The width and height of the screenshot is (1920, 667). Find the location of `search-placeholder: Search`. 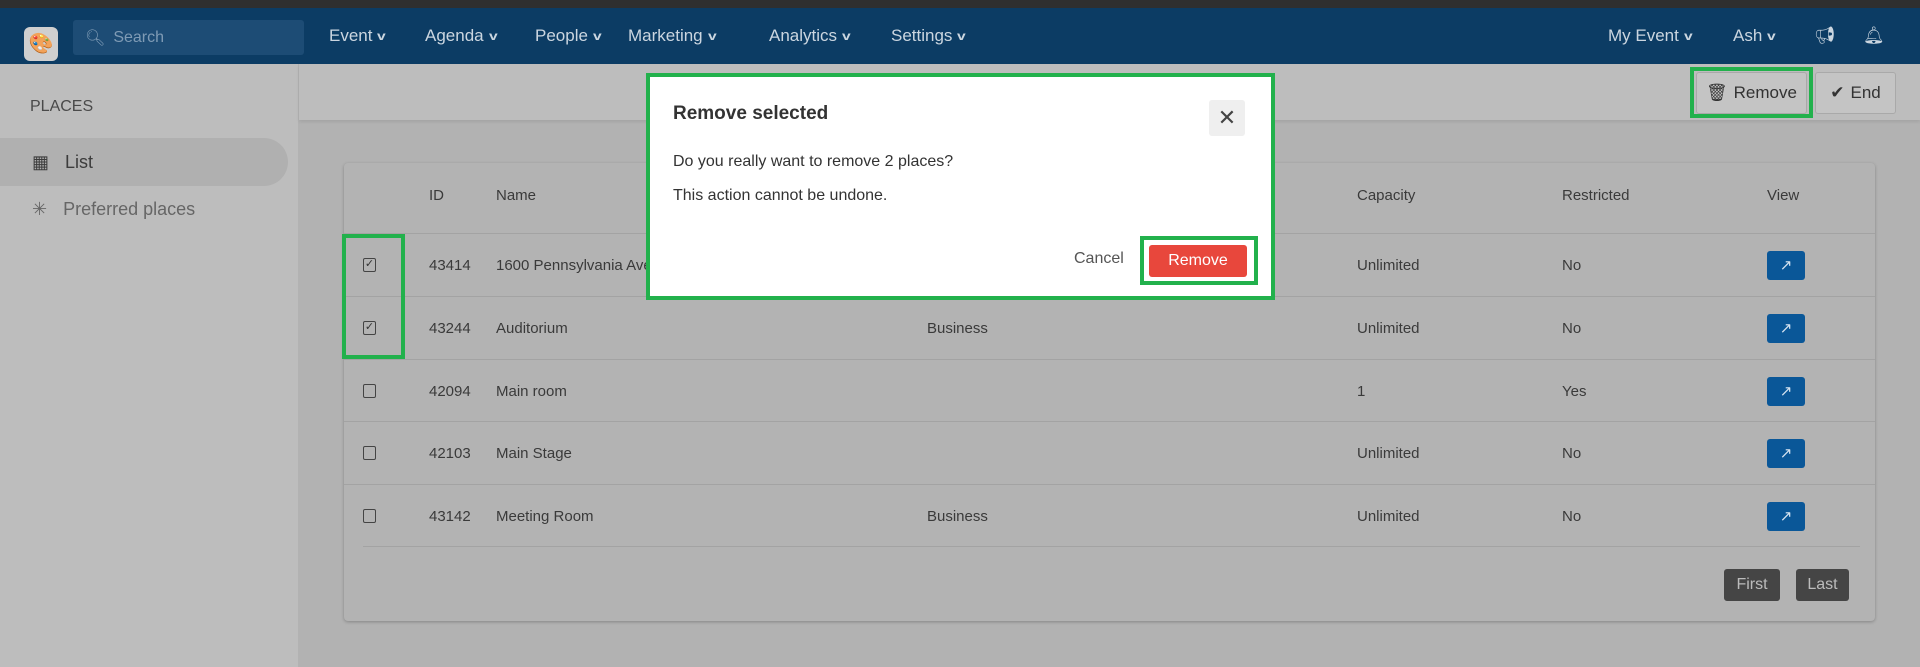

search-placeholder: Search is located at coordinates (139, 37).